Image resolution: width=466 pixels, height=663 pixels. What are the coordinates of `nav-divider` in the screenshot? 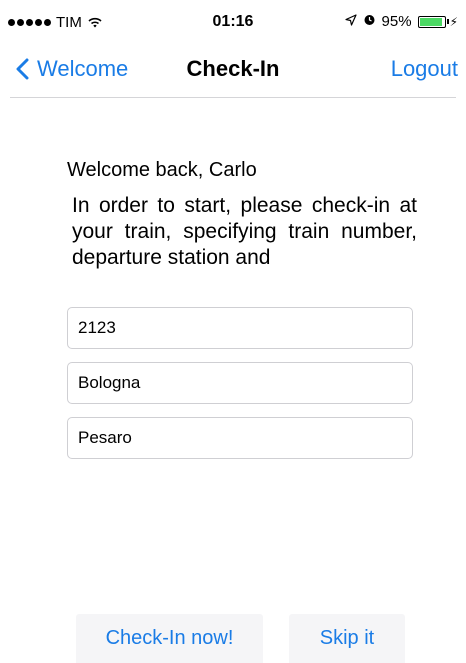 It's located at (233, 97).